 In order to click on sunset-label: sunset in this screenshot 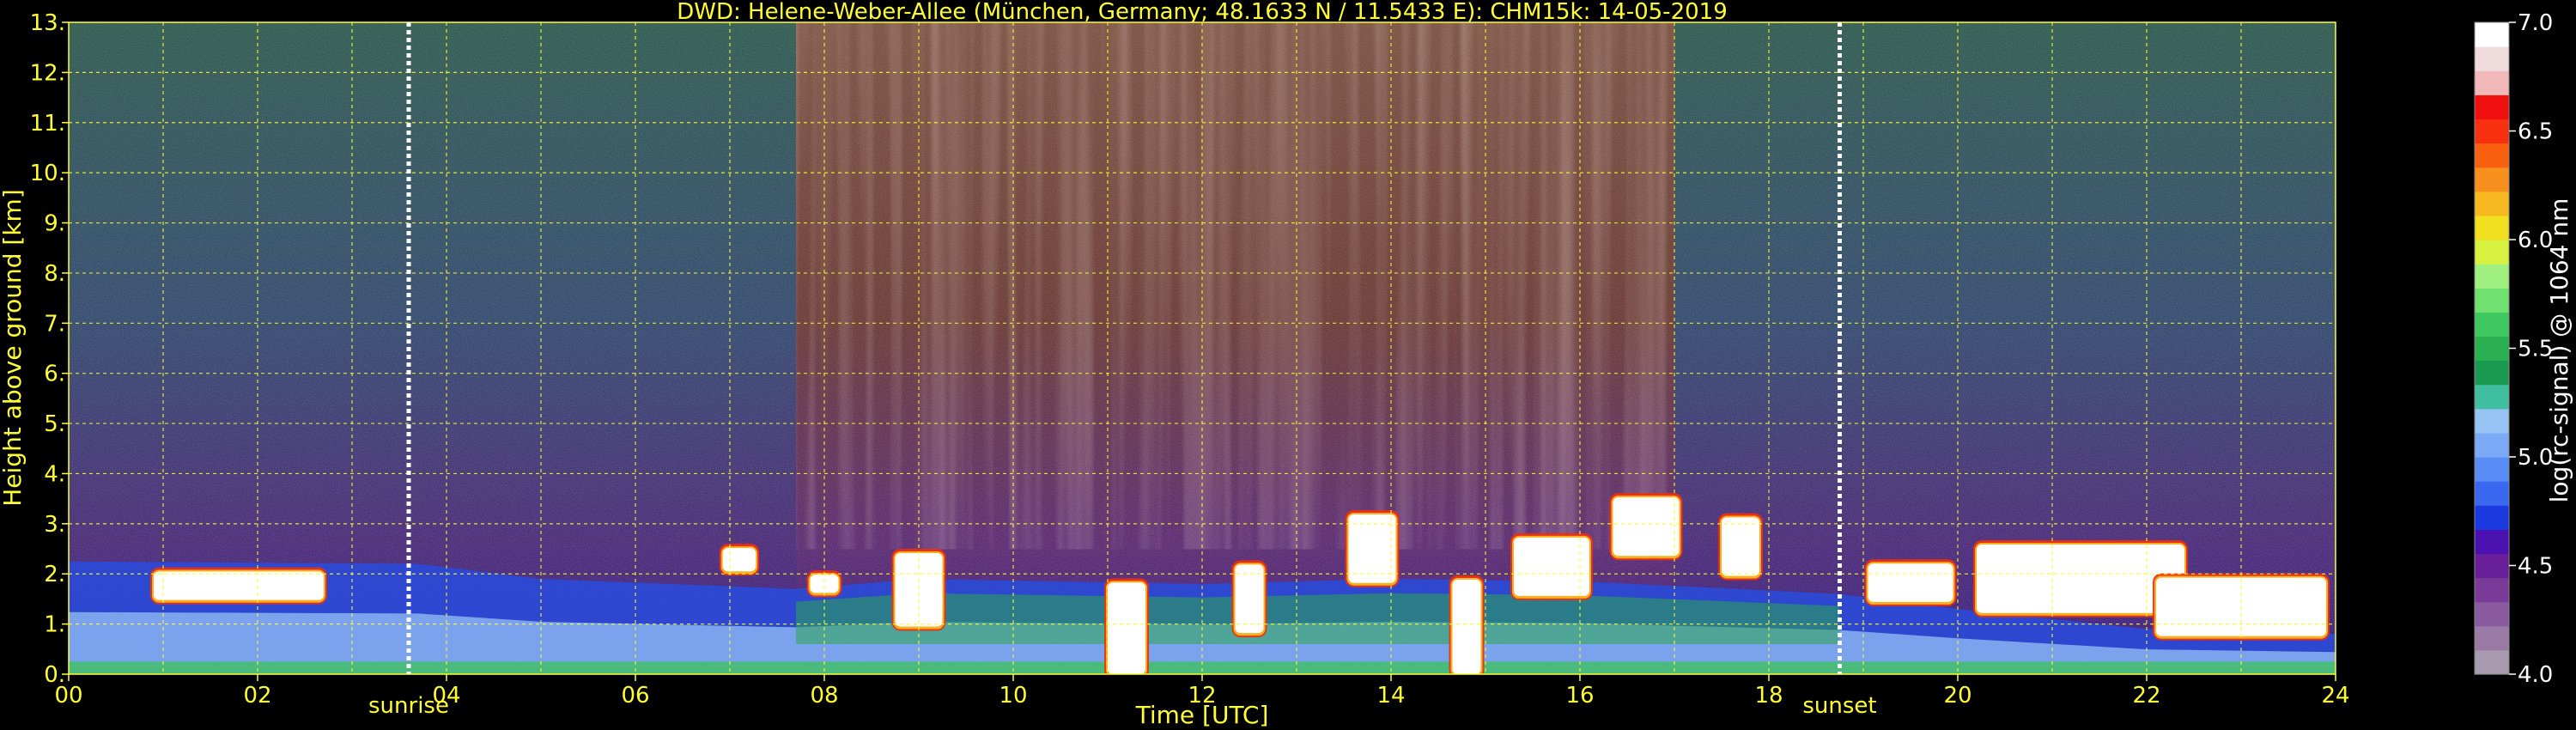, I will do `click(1839, 706)`.